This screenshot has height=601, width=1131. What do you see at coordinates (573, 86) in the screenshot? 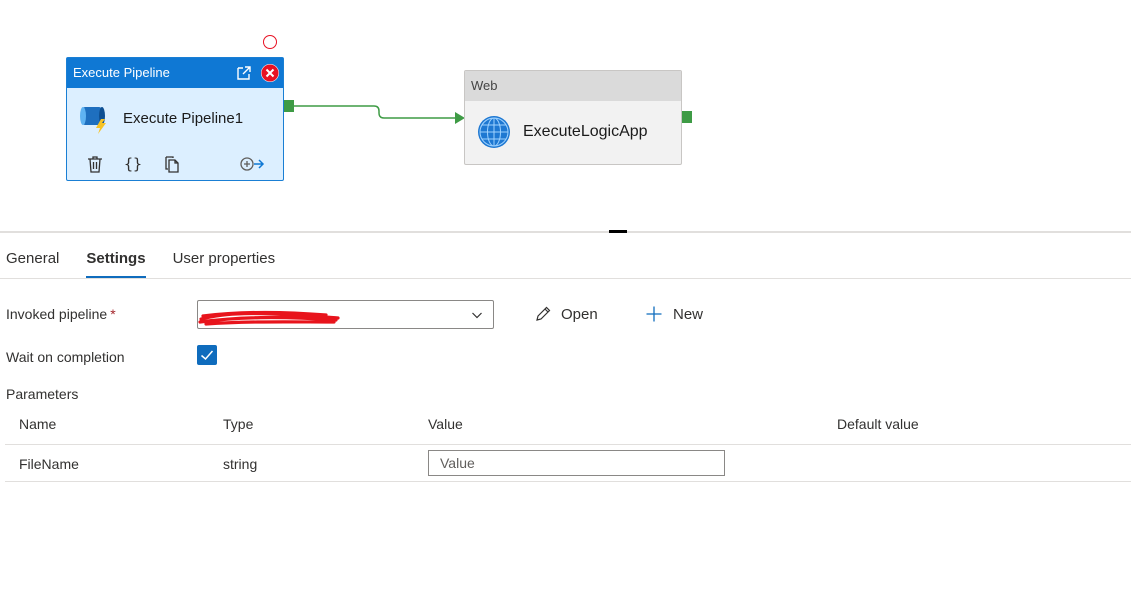
I see `activity-header: Web` at bounding box center [573, 86].